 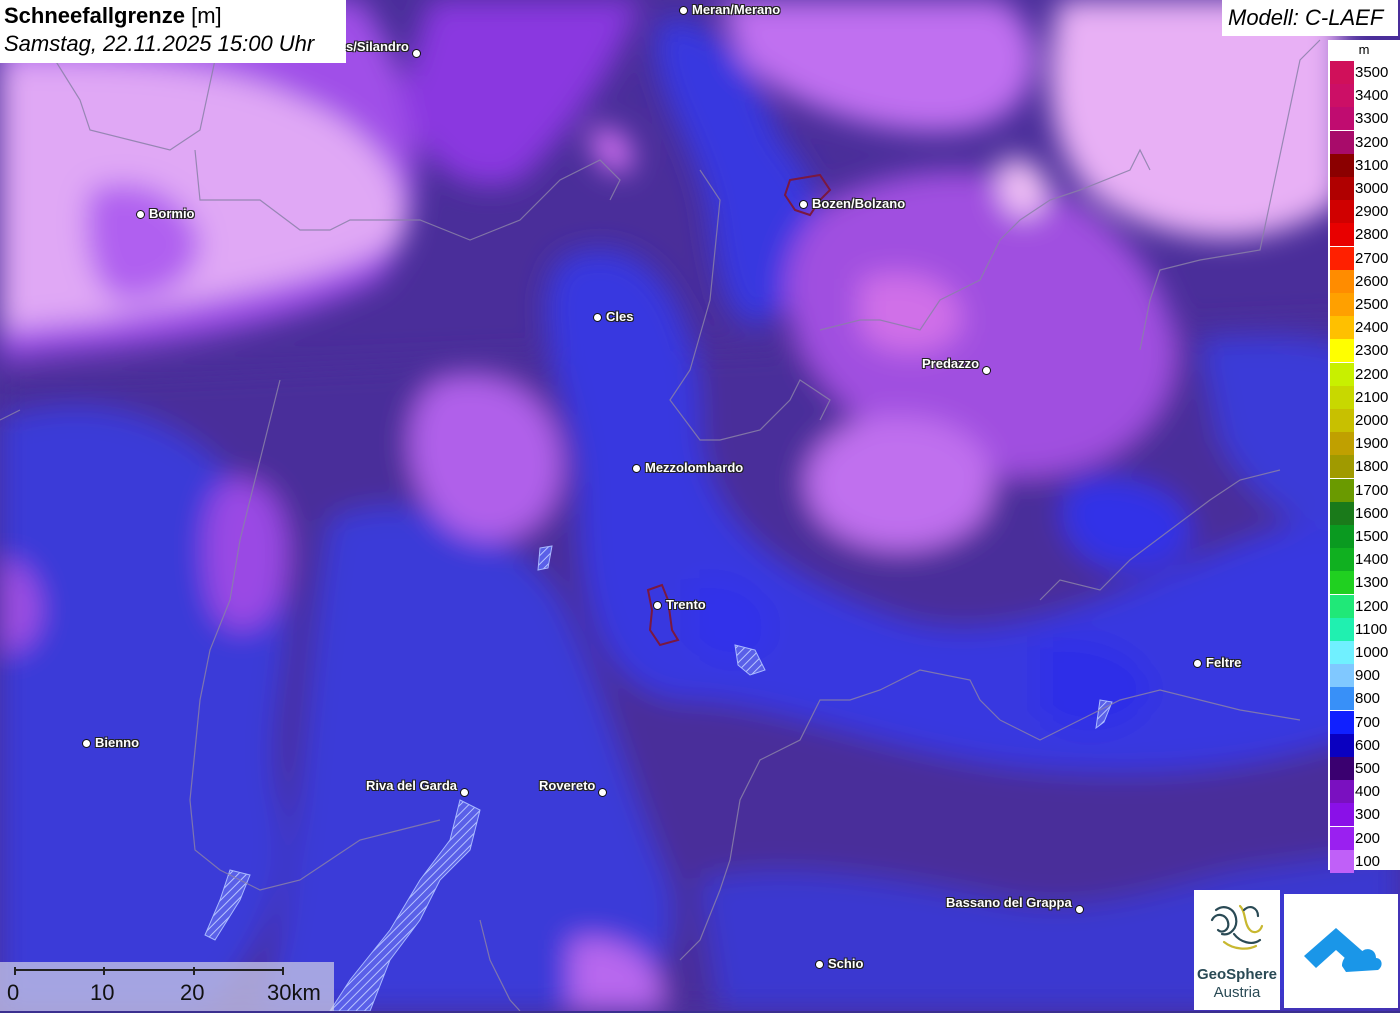 I want to click on legend-item: 700, so click(x=1364, y=722).